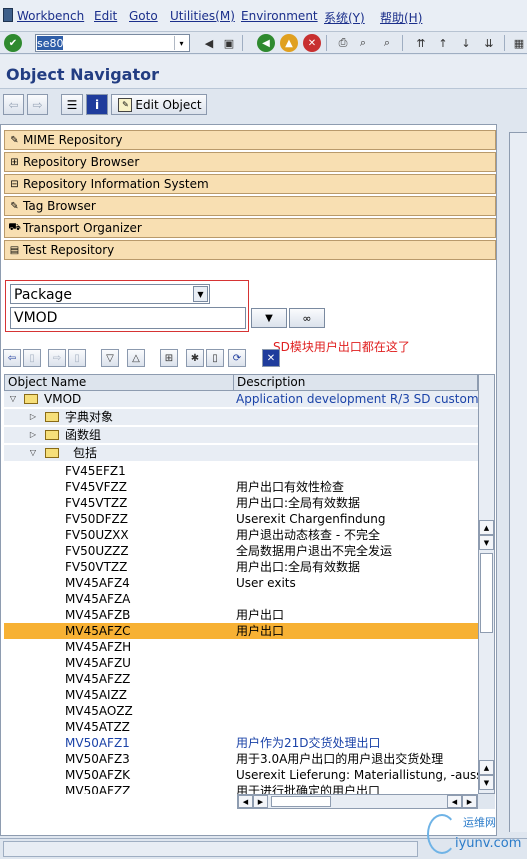 The height and width of the screenshot is (859, 527). I want to click on first-page-icon: ⇈, so click(421, 43).